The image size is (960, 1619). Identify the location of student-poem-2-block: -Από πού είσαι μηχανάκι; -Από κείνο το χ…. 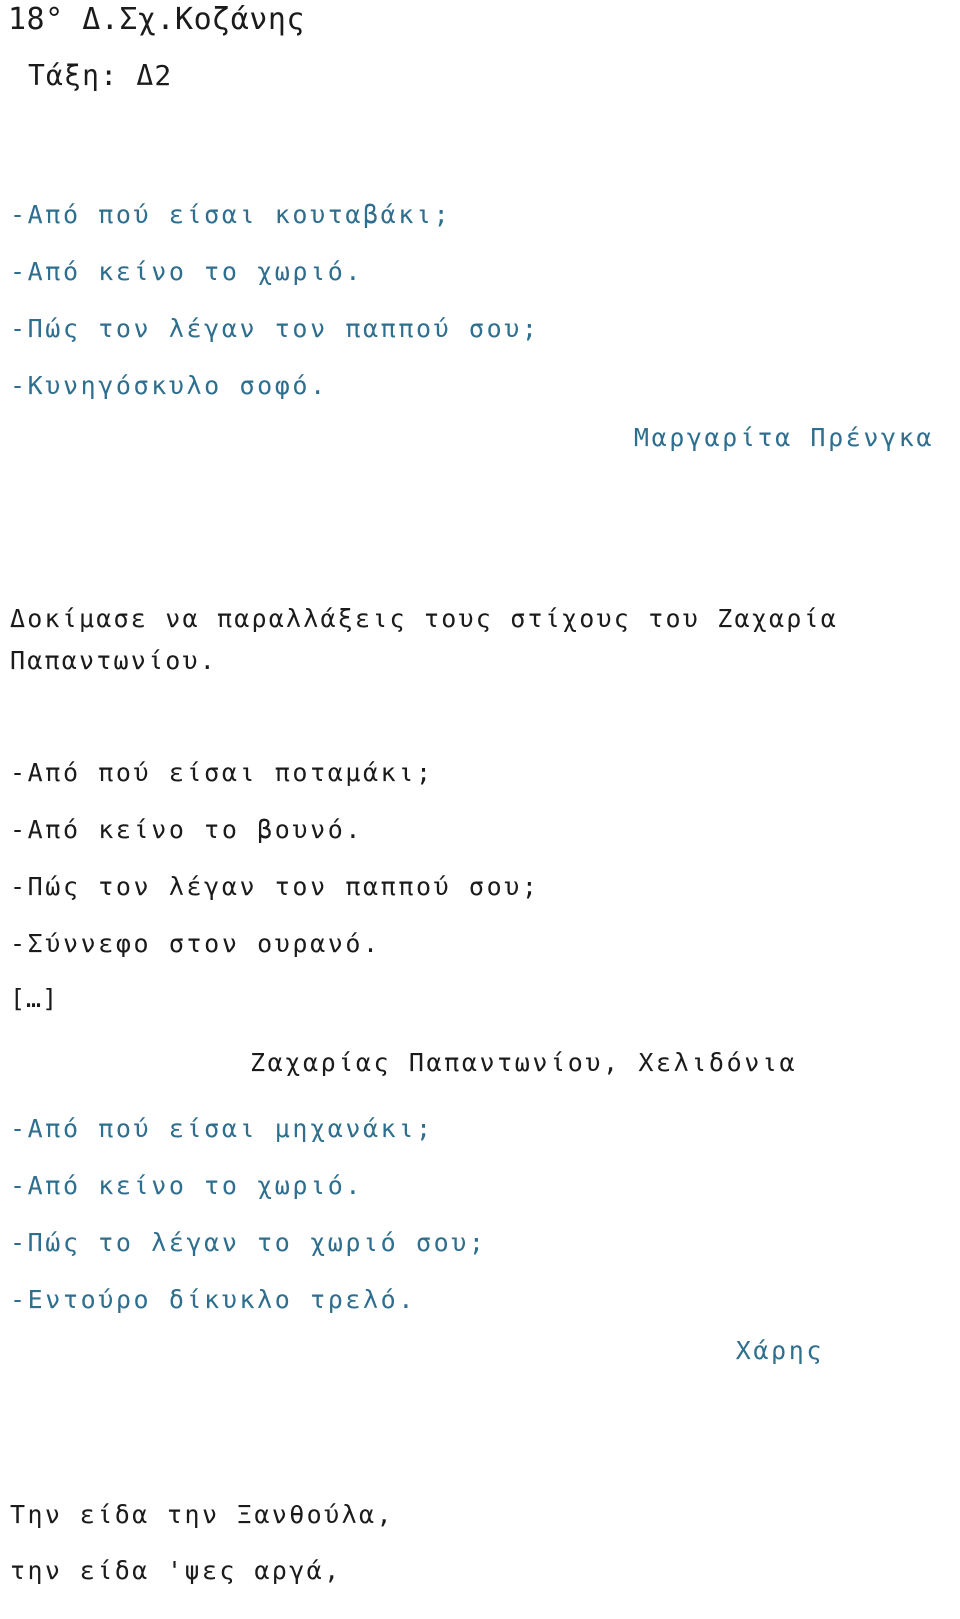
(248, 1214).